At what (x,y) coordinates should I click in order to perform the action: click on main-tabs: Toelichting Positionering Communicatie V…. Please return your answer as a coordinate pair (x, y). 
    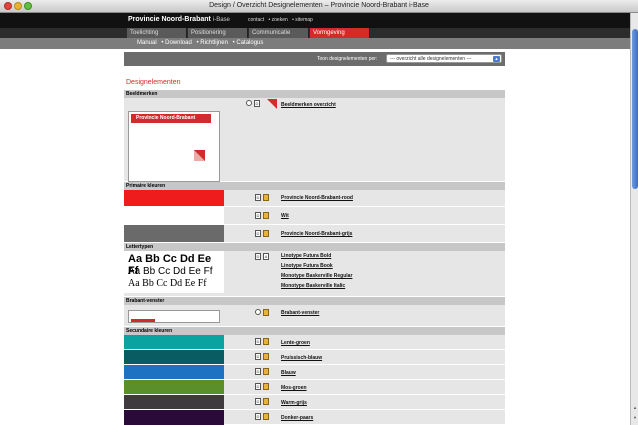
    Looking at the image, I should click on (315, 33).